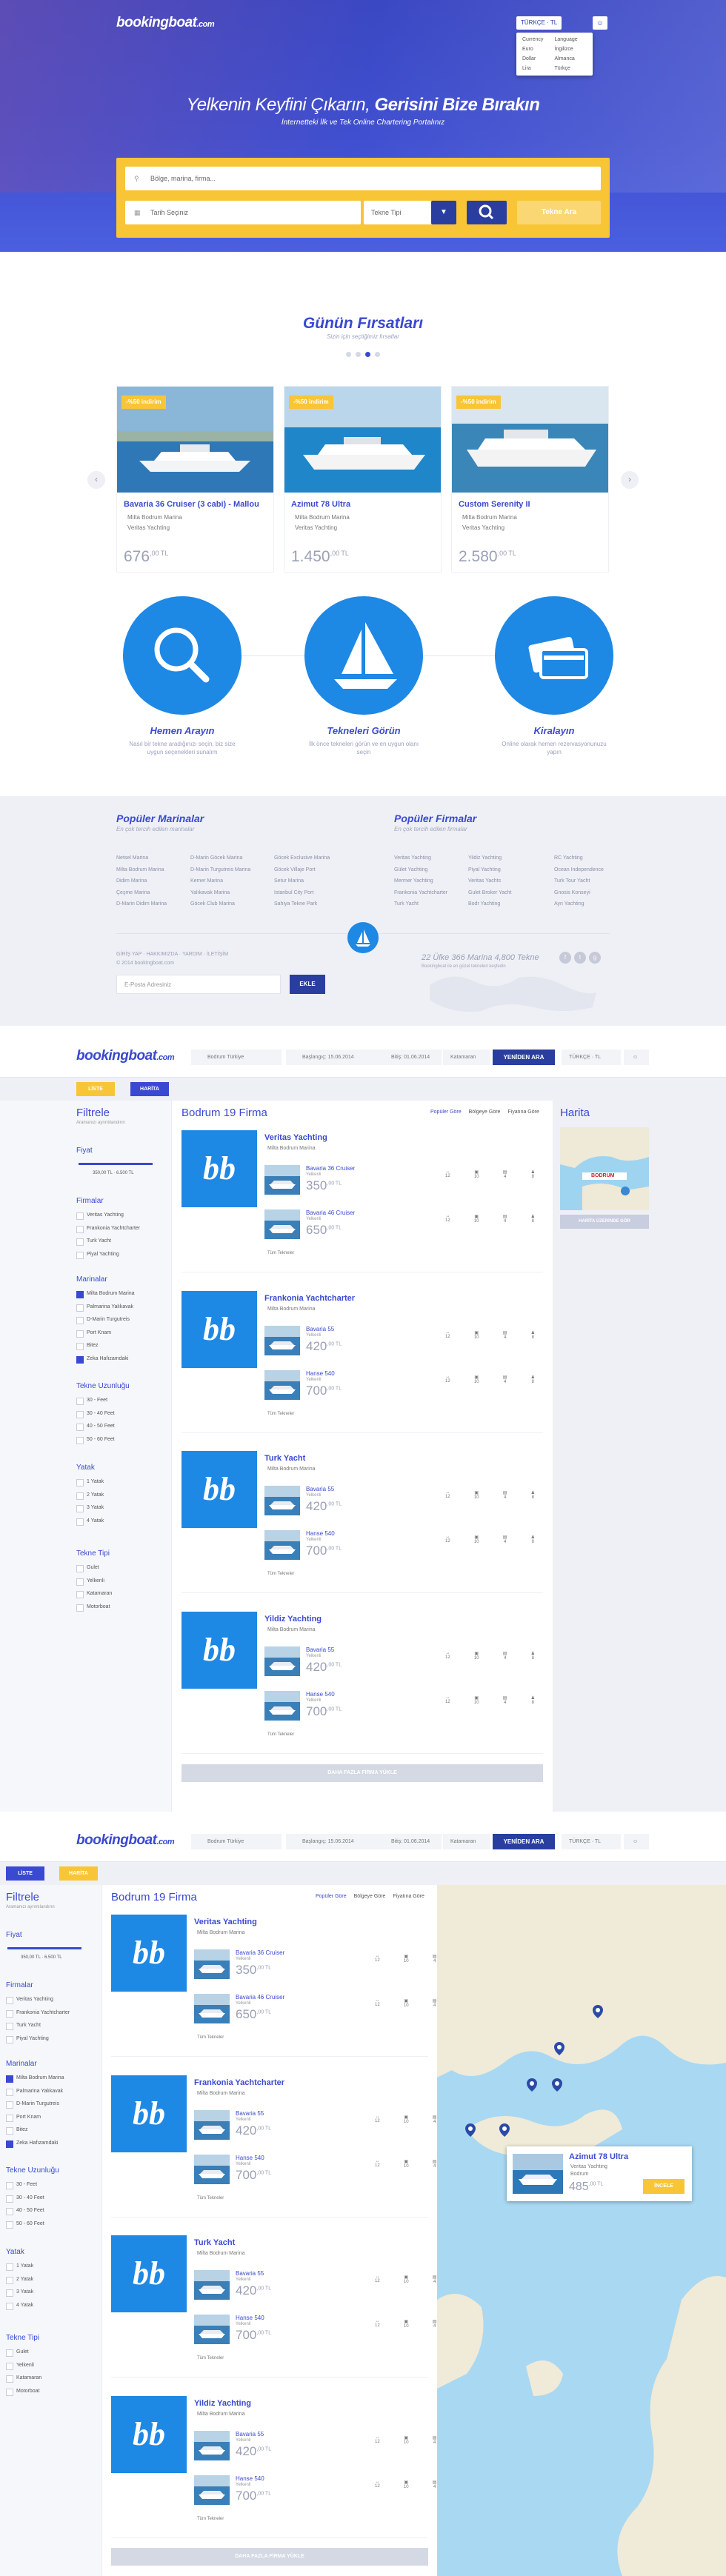 This screenshot has height=2576, width=726. What do you see at coordinates (538, 49) in the screenshot?
I see `lang-option: Euro` at bounding box center [538, 49].